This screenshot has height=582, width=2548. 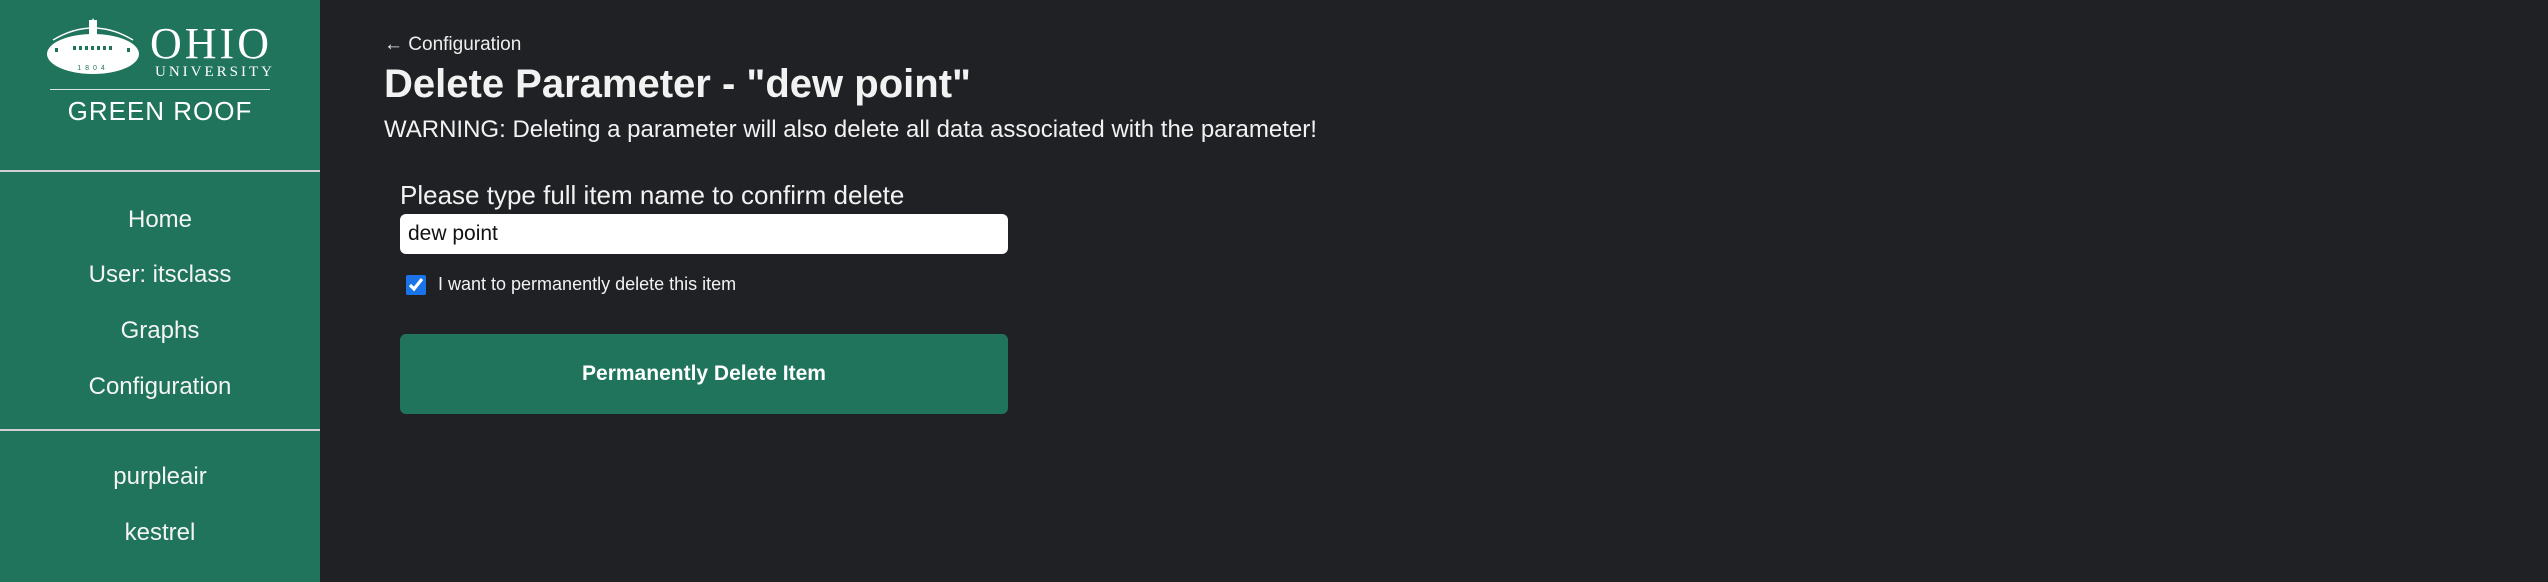 What do you see at coordinates (587, 284) in the screenshot?
I see `checkbox-label: I want to permanently delete this item` at bounding box center [587, 284].